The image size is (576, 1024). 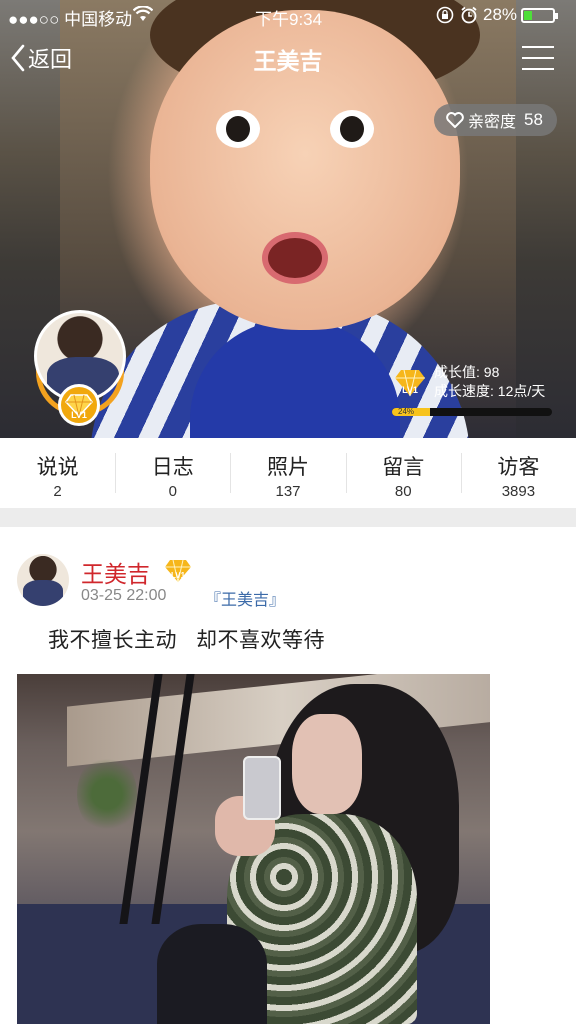 I want to click on growth-info: 成长值: 98 成长速度: 12点/天, so click(x=489, y=382).